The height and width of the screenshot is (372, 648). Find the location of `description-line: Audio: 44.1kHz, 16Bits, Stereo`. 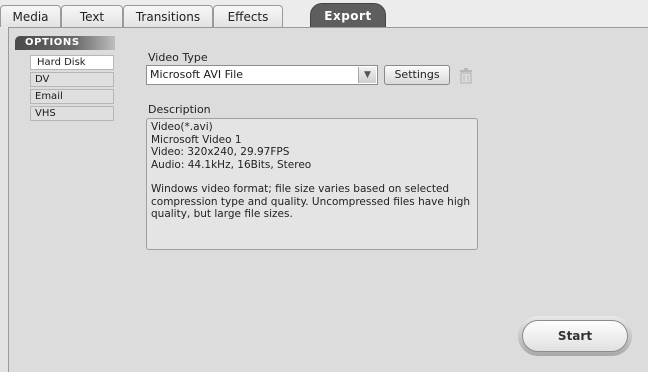

description-line: Audio: 44.1kHz, 16Bits, Stereo is located at coordinates (231, 164).